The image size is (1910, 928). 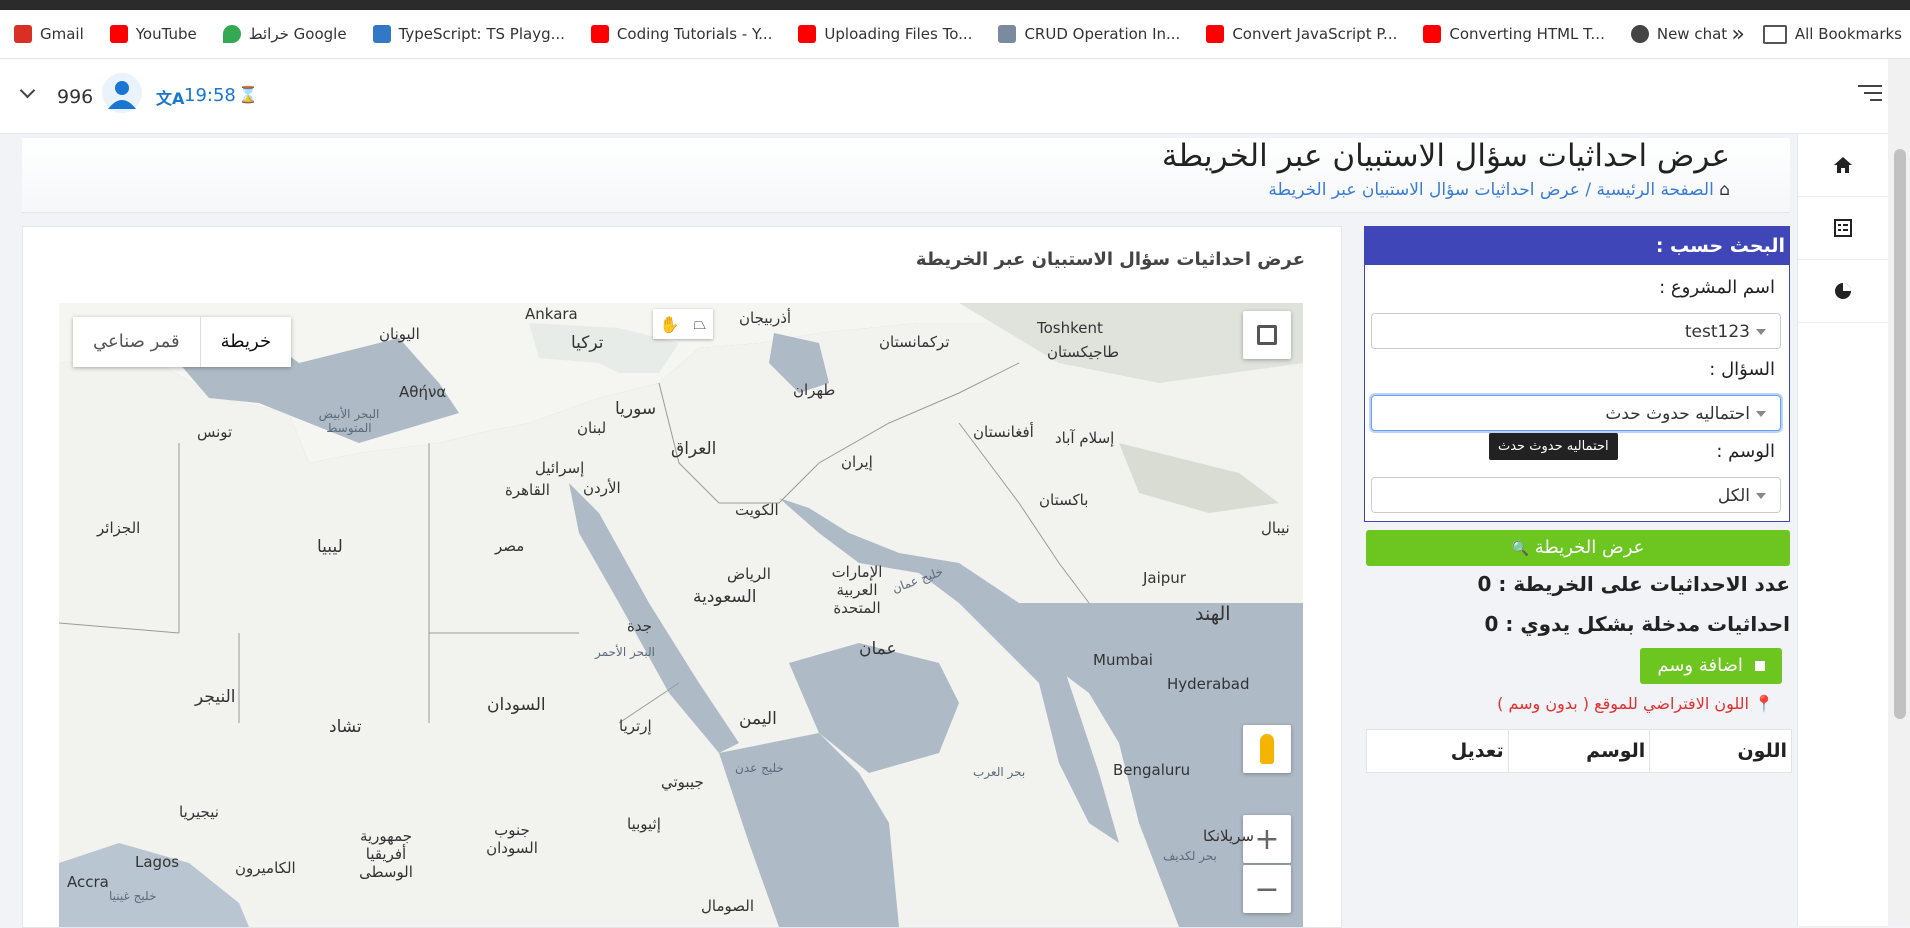 I want to click on show-map-button: عرض الخريطة 🔍, so click(x=1578, y=548).